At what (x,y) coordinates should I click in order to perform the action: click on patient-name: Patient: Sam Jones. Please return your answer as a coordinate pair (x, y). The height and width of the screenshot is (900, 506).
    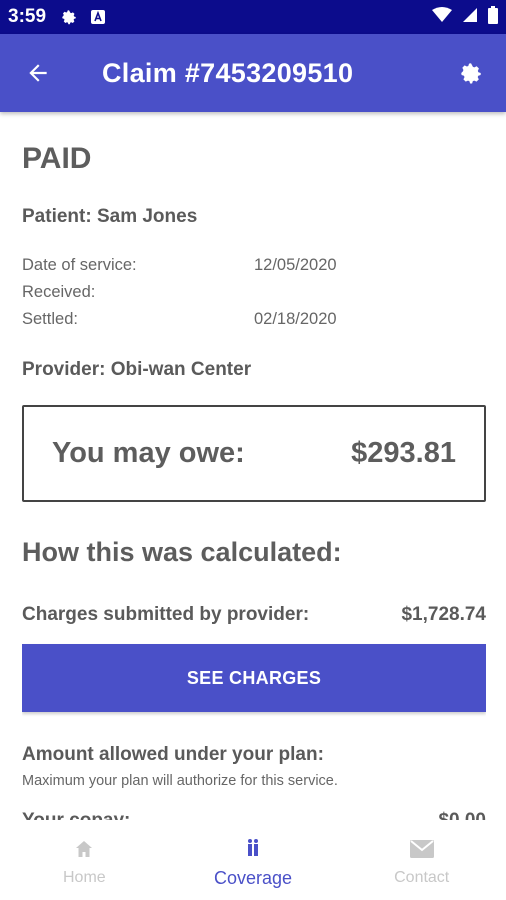
    Looking at the image, I should click on (110, 216).